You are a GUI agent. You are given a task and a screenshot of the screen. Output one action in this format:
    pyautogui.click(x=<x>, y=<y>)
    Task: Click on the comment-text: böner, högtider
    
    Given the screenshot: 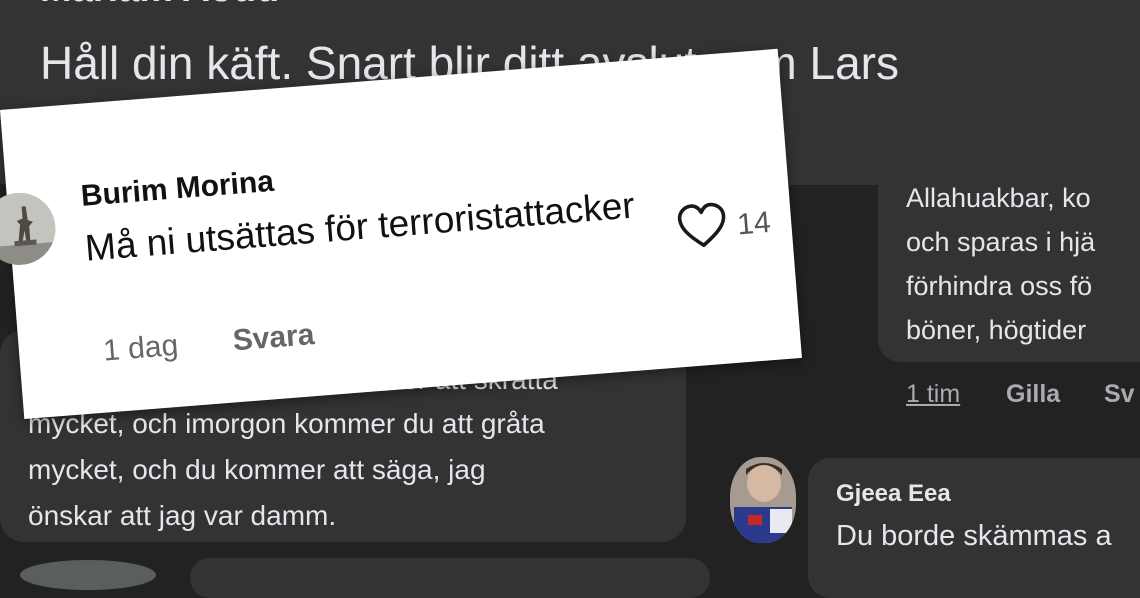 What is the action you would take?
    pyautogui.click(x=996, y=330)
    